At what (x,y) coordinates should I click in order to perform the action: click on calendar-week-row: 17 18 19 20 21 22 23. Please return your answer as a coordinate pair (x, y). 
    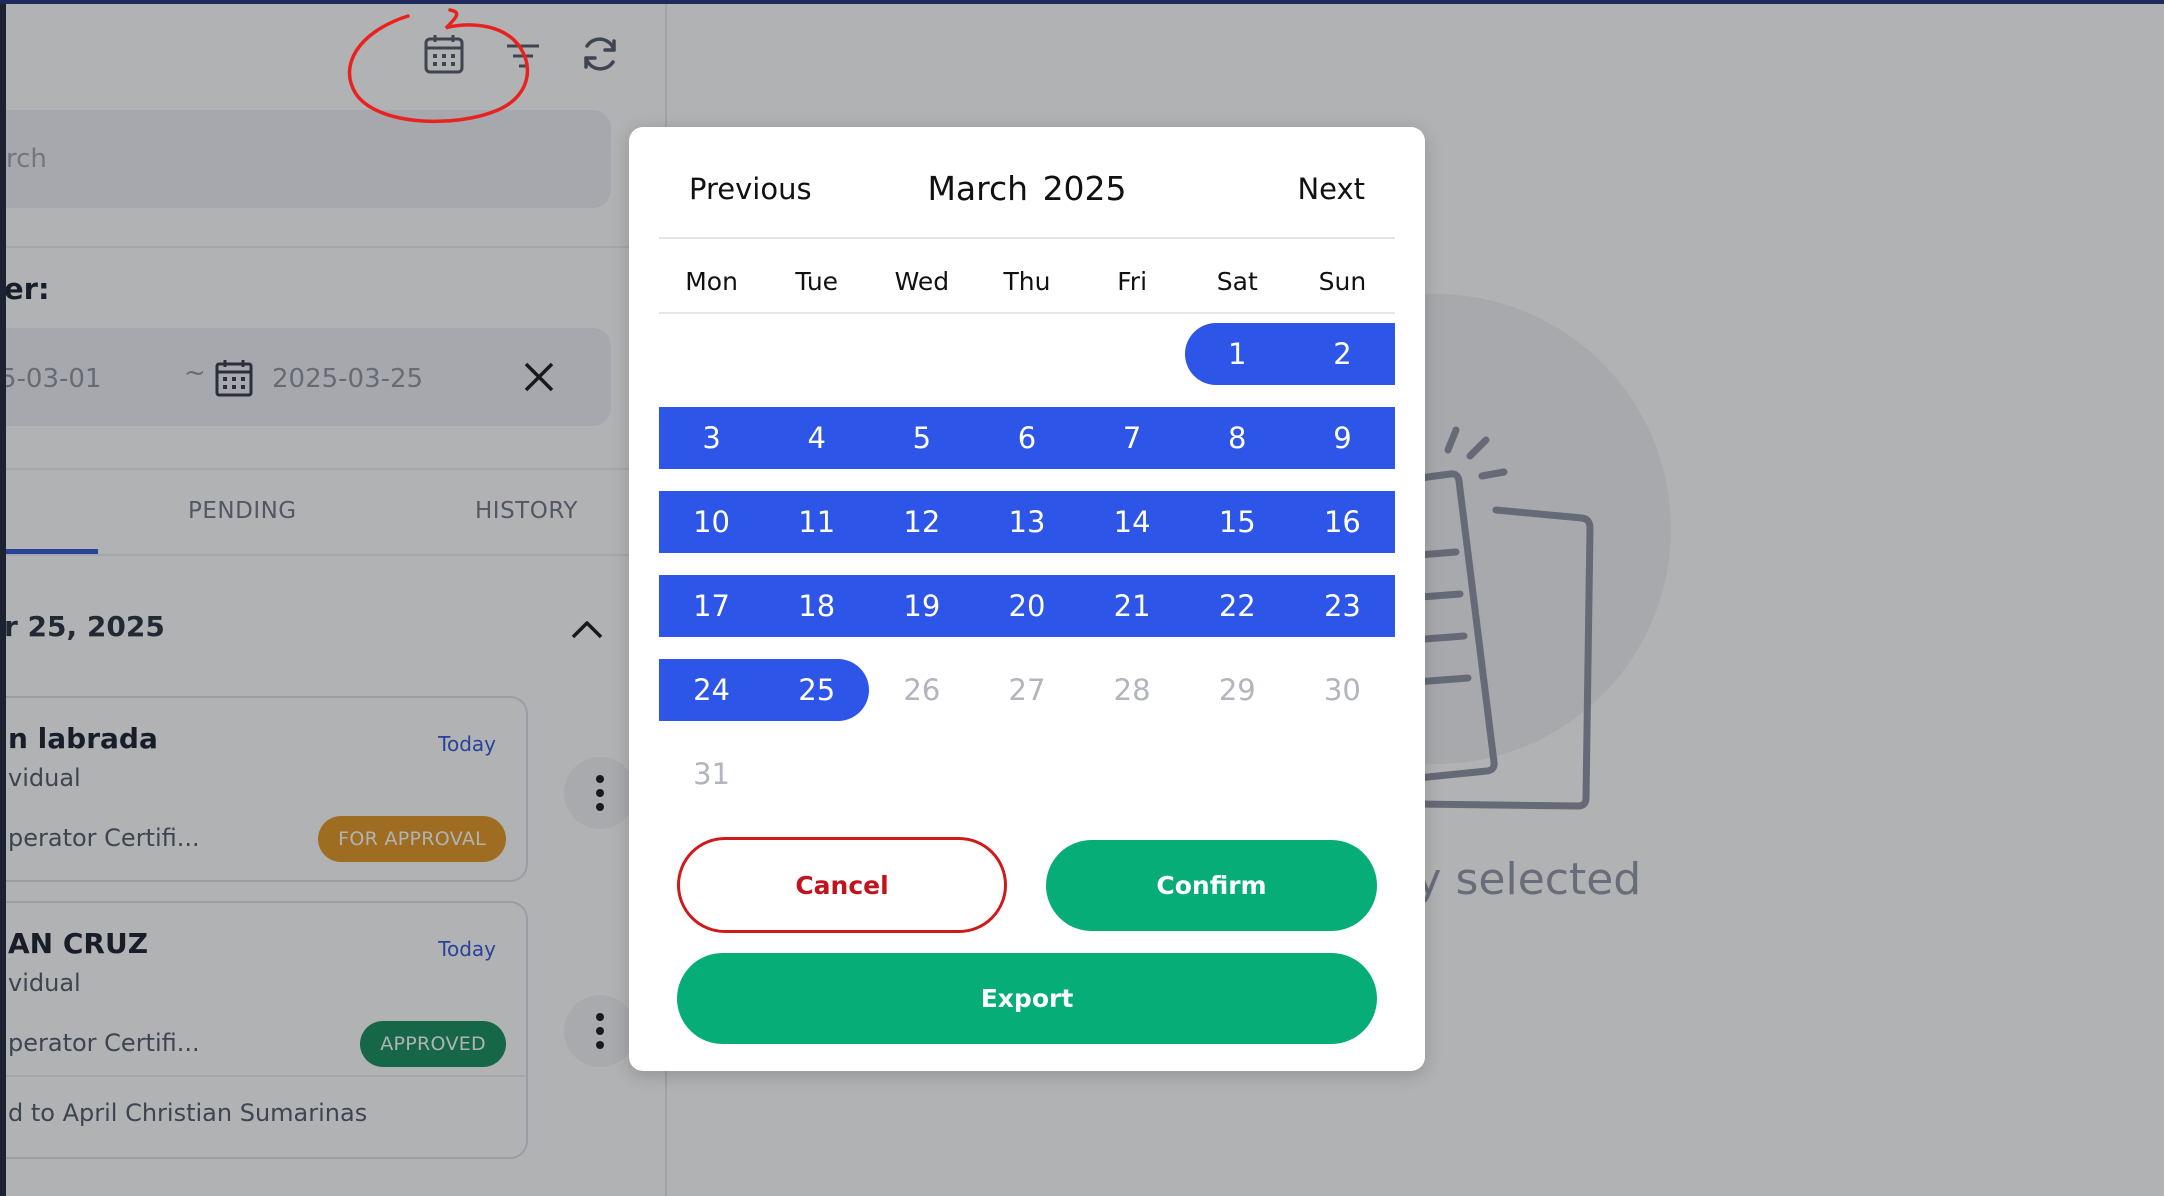
    Looking at the image, I should click on (1027, 617).